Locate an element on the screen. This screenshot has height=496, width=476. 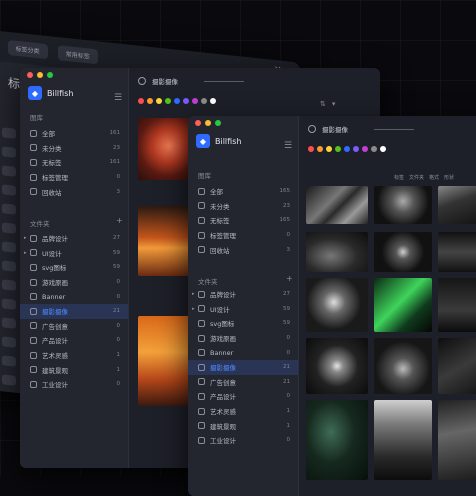
folder-item: ▸ 品牌设计 27 is located at coordinates (74, 238).